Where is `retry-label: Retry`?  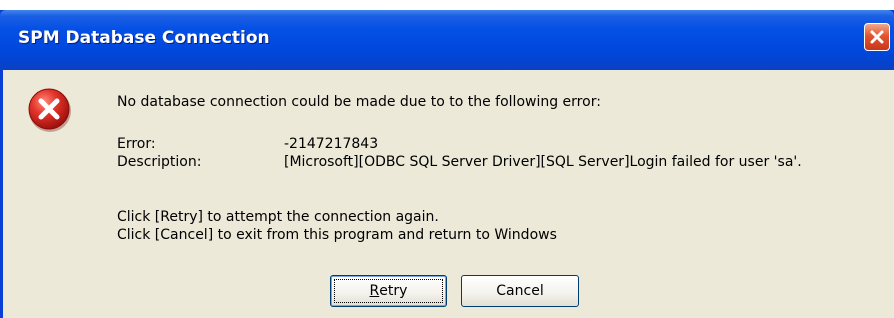
retry-label: Retry is located at coordinates (388, 291).